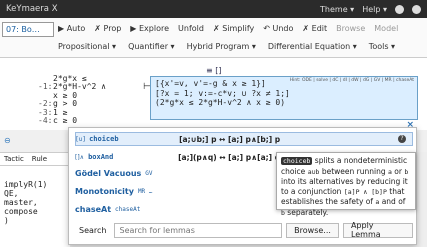 This screenshot has height=247, width=427. I want to click on model-button: Model, so click(386, 28).